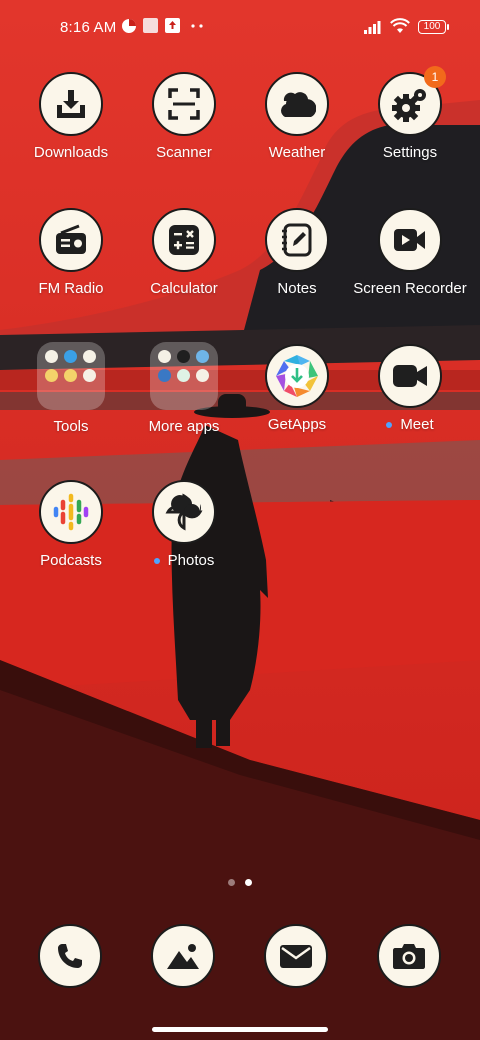 This screenshot has height=1040, width=480. I want to click on app-settings: 1 Settings, so click(410, 113).